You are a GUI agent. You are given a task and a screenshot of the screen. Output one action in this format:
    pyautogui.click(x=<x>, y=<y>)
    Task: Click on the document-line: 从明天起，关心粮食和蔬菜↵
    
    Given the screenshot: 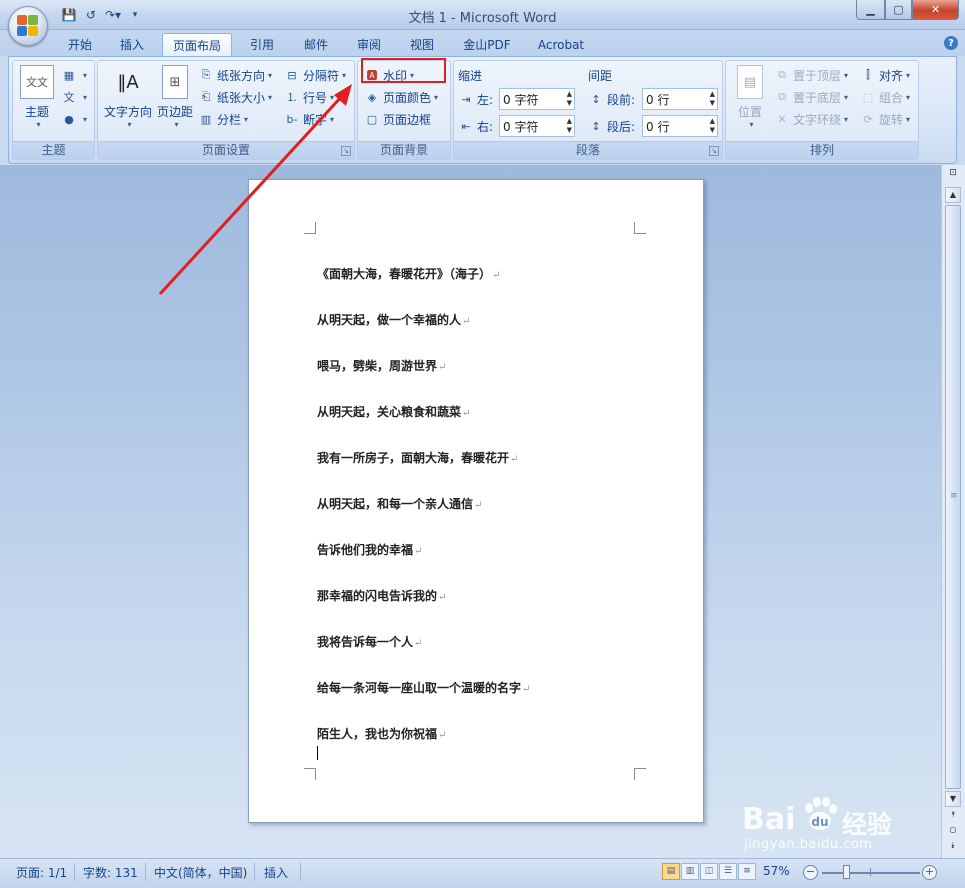 What is the action you would take?
    pyautogui.click(x=394, y=412)
    